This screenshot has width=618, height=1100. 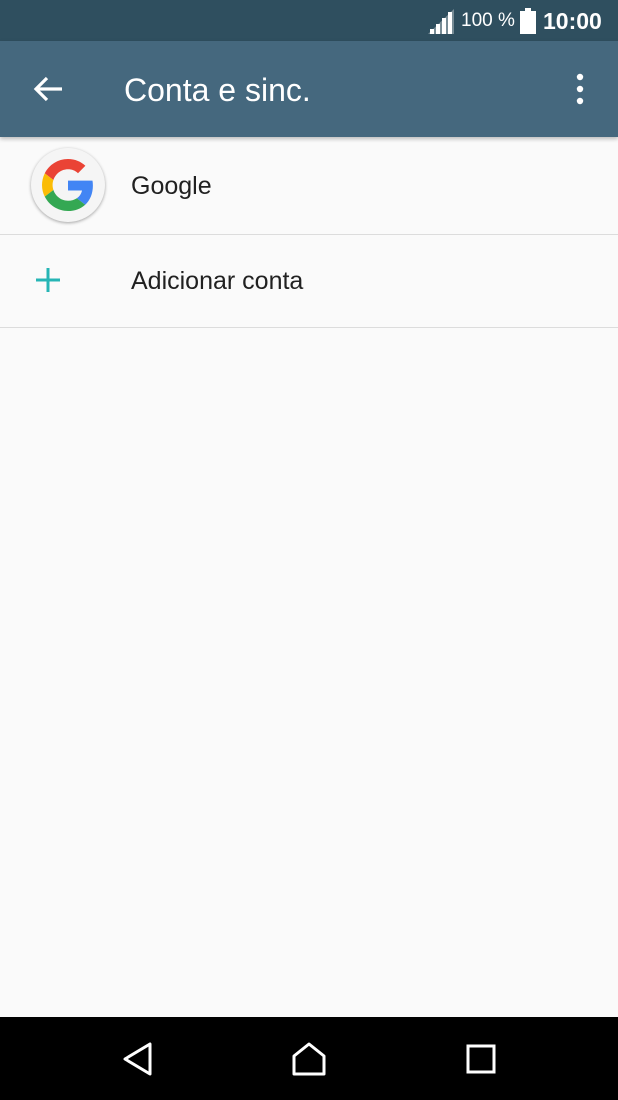 What do you see at coordinates (580, 89) in the screenshot?
I see `more-vert-icon` at bounding box center [580, 89].